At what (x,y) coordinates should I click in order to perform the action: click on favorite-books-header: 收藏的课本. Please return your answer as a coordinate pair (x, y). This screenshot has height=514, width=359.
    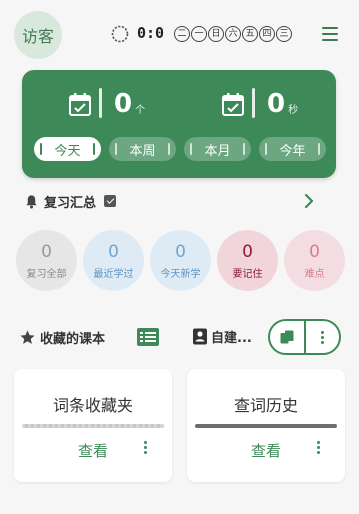
    Looking at the image, I should click on (62, 337).